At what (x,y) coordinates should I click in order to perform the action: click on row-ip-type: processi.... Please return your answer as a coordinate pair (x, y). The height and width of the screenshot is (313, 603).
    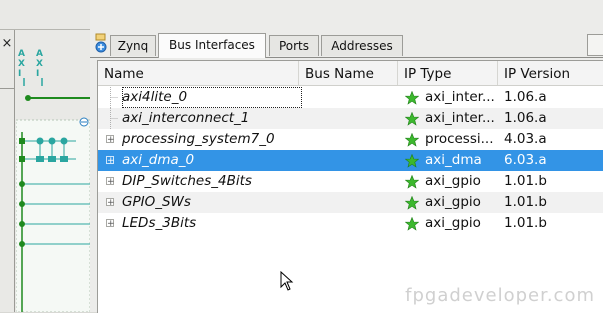
    Looking at the image, I should click on (459, 139).